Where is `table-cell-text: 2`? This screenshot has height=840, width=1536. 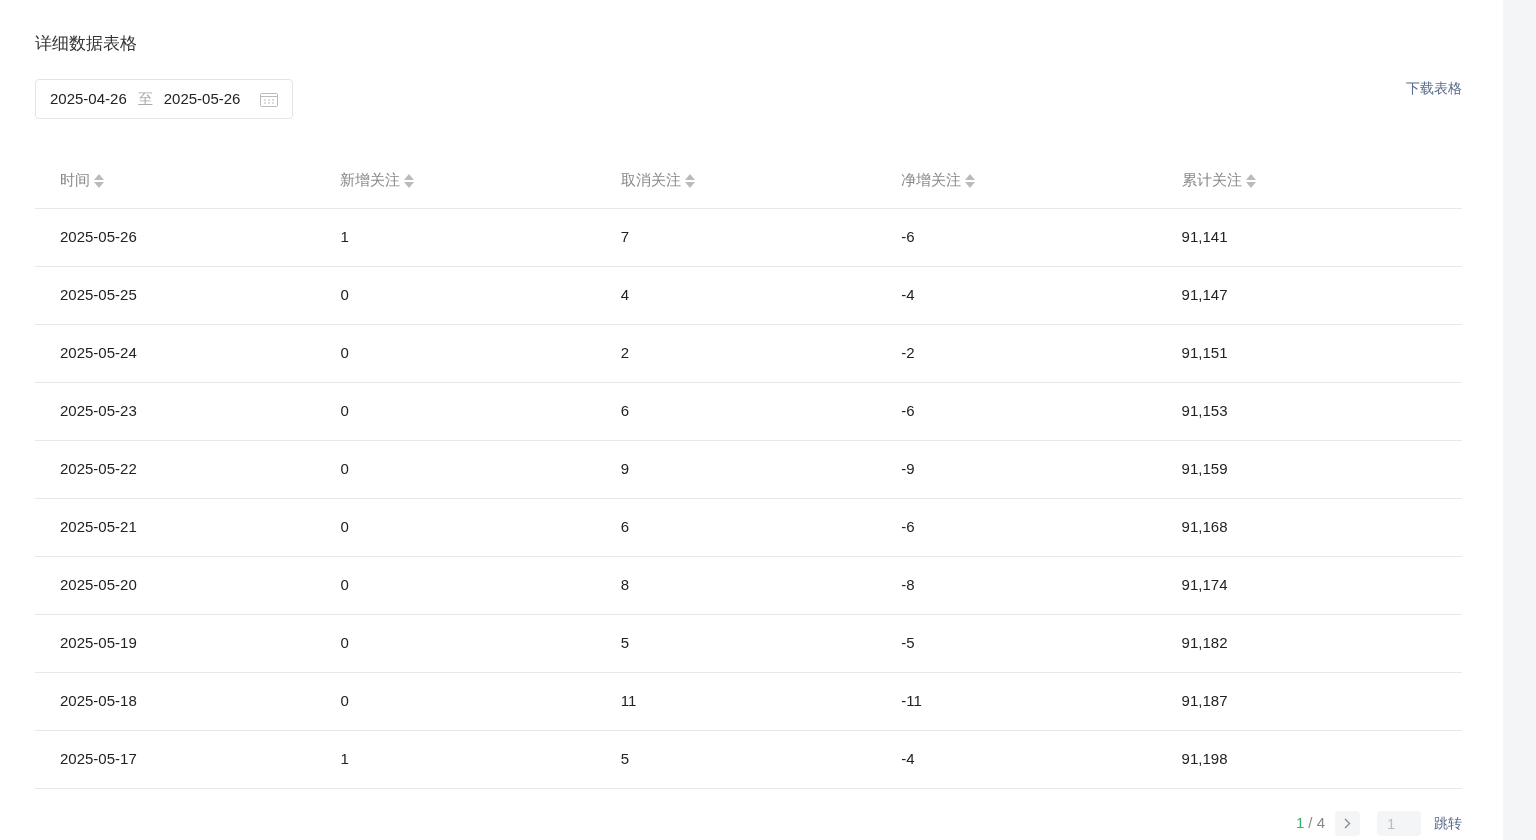
table-cell-text: 2 is located at coordinates (625, 353).